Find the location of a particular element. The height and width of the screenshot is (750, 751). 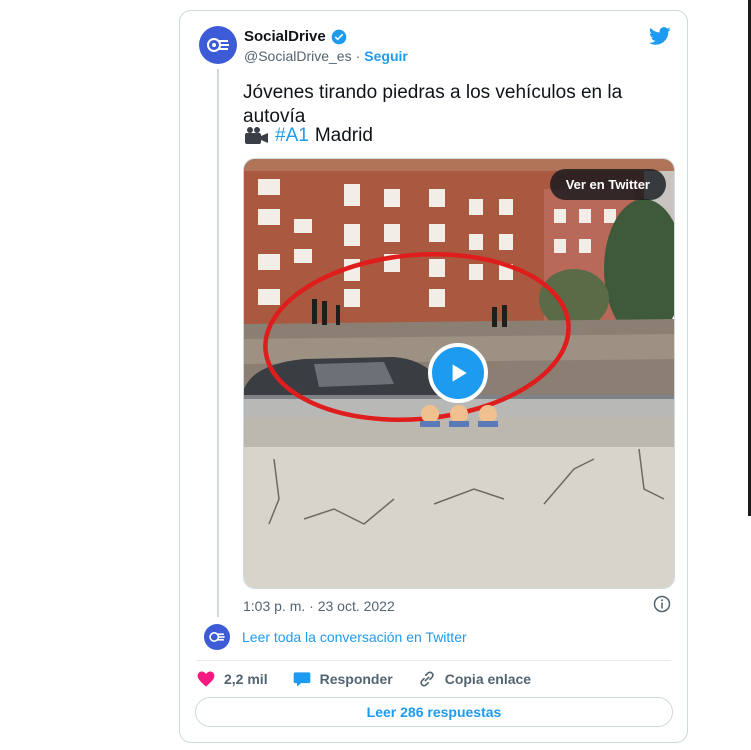

play-button is located at coordinates (458, 373).